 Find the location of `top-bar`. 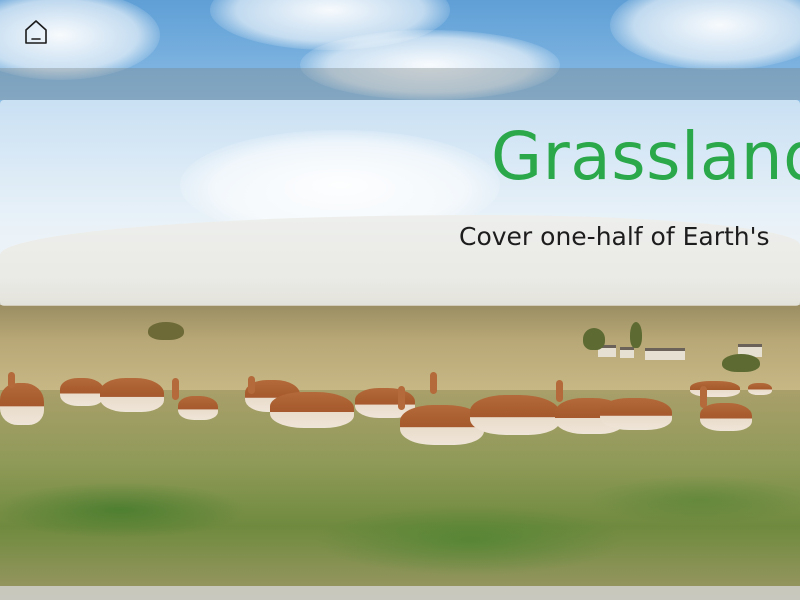

top-bar is located at coordinates (400, 34).